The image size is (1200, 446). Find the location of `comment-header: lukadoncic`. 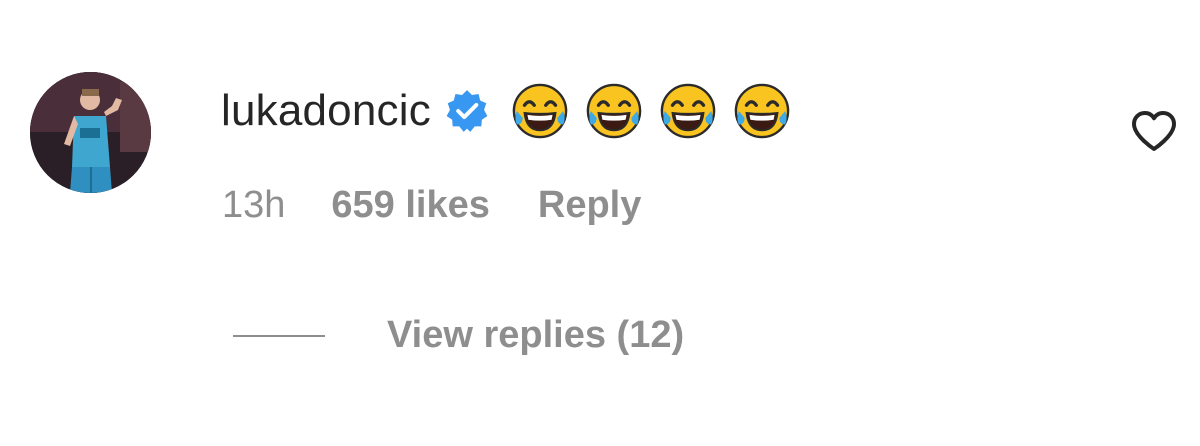

comment-header: lukadoncic is located at coordinates (514, 111).